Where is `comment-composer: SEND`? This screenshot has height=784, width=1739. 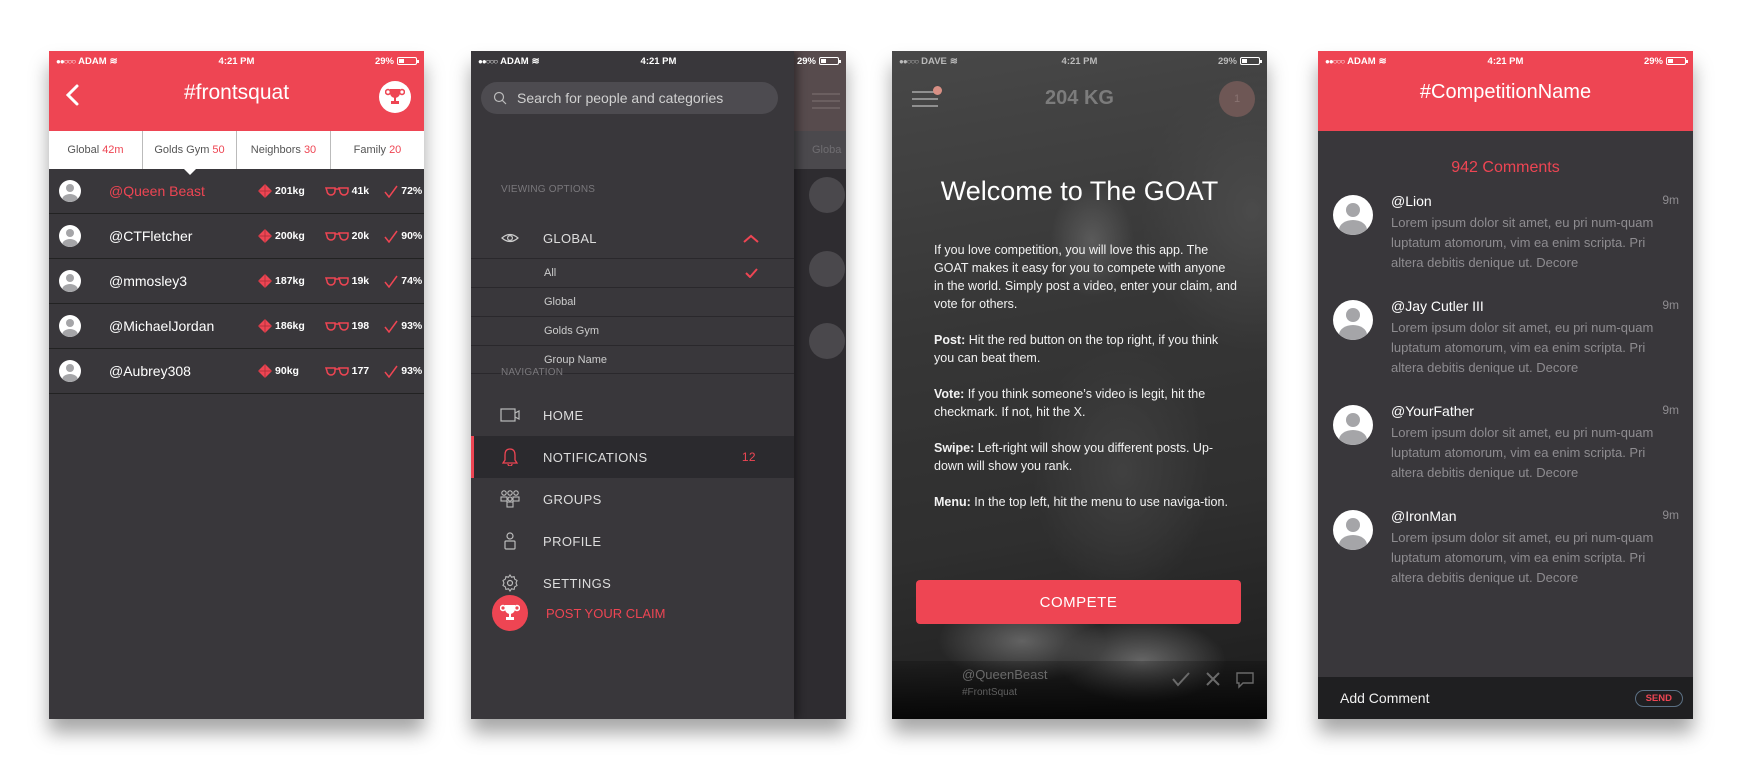 comment-composer: SEND is located at coordinates (1505, 698).